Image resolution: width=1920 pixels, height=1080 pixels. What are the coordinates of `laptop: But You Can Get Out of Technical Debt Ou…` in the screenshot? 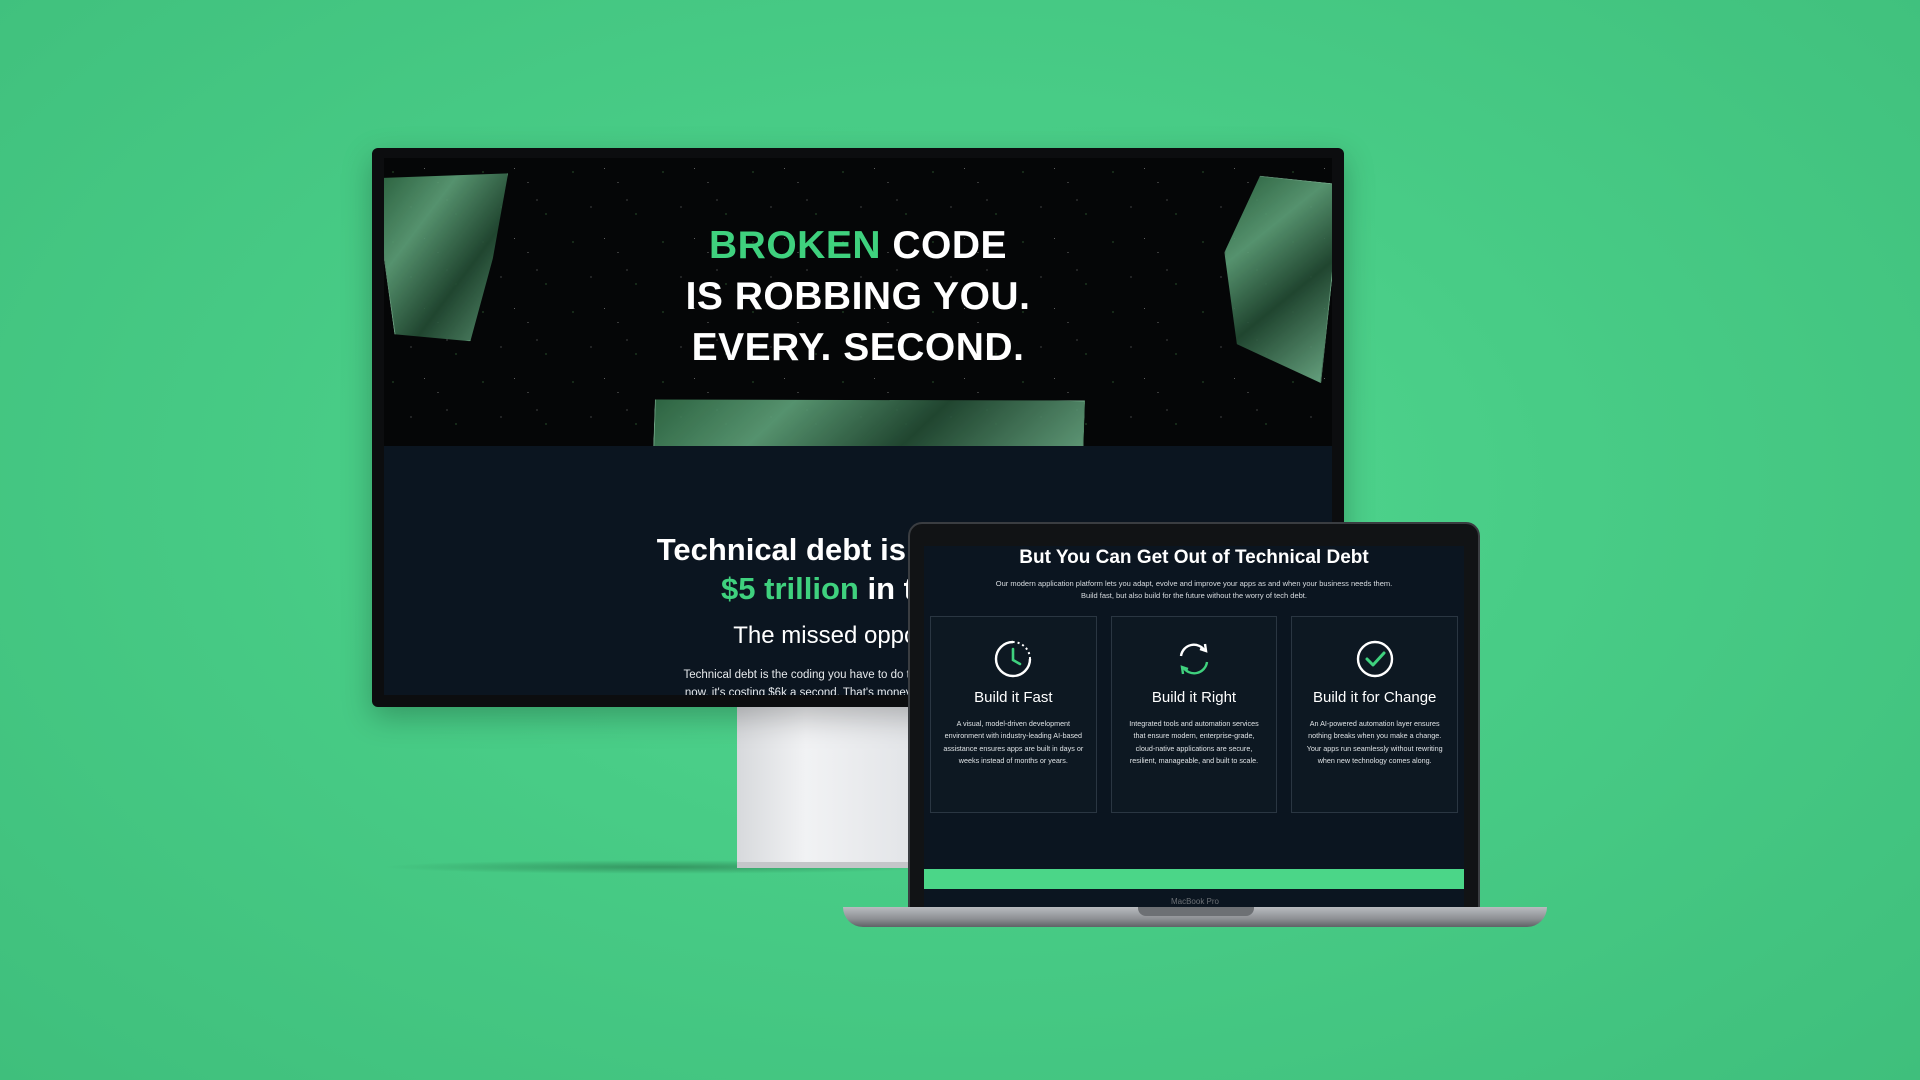 It's located at (1194, 716).